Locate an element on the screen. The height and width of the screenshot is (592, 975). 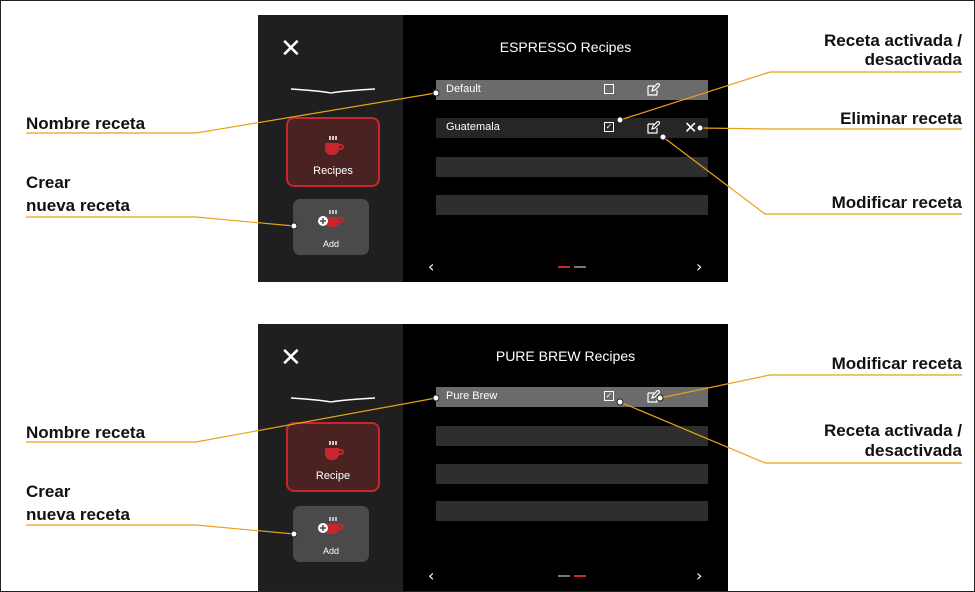
callout-delete-recipe: Eliminar receta is located at coordinates (901, 118).